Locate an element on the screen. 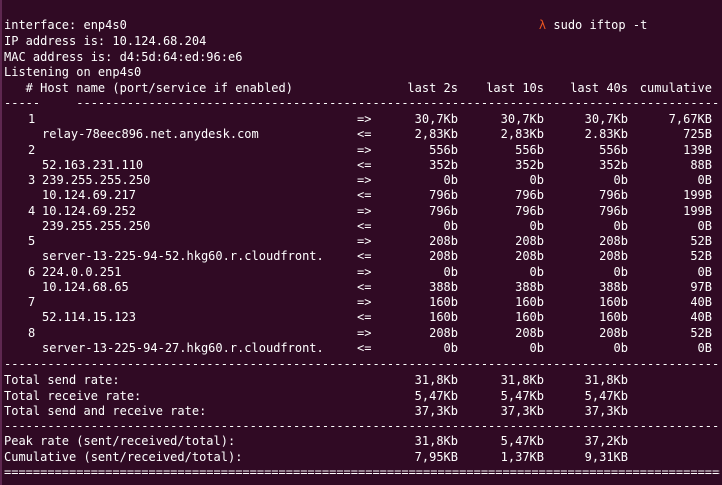 The height and width of the screenshot is (485, 722). connection-index: 7 is located at coordinates (32, 302).